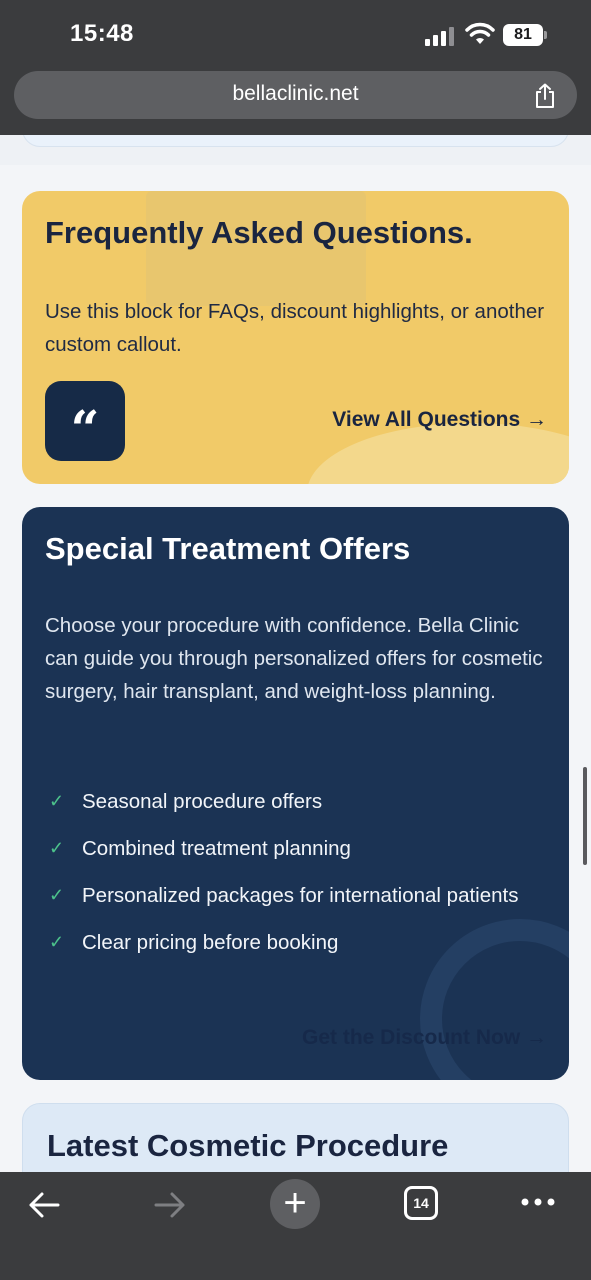 This screenshot has width=591, height=1280. I want to click on share-icon, so click(545, 96).